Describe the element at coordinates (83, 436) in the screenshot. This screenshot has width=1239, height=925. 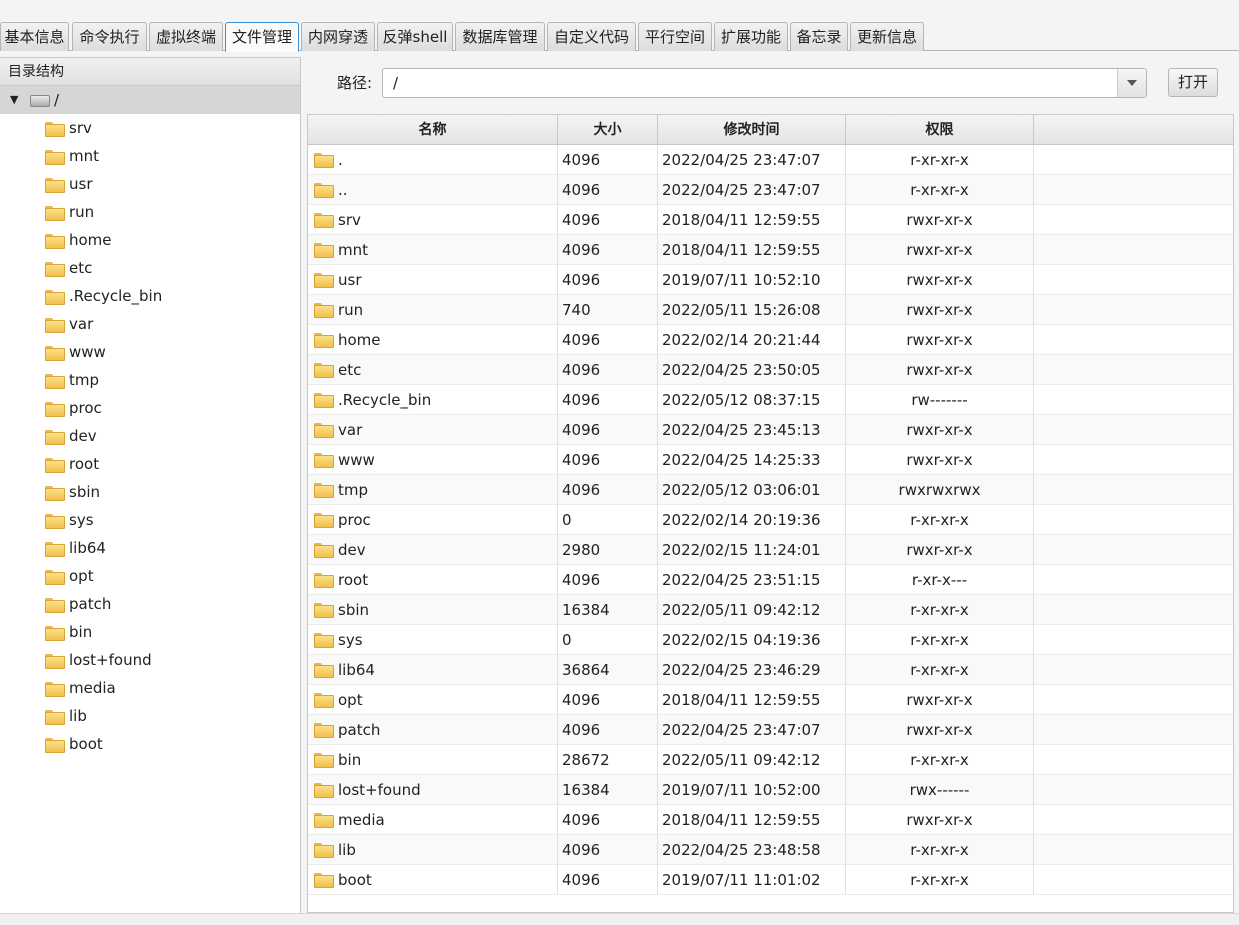
I see `tree-item-label: dev` at that location.